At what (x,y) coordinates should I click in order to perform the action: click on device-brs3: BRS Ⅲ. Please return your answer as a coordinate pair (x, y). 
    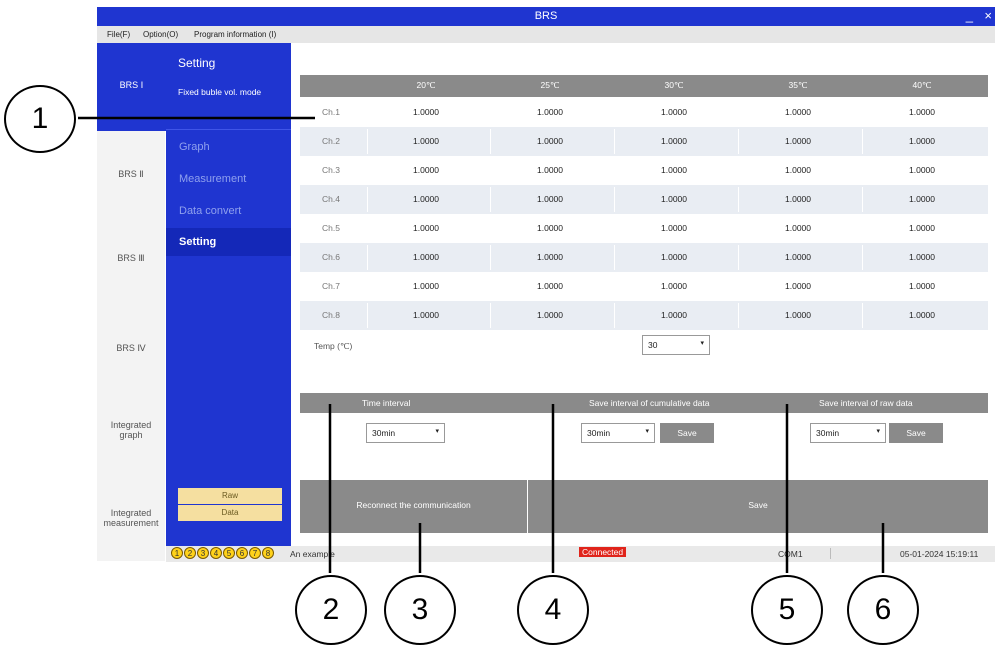
    Looking at the image, I should click on (131, 258).